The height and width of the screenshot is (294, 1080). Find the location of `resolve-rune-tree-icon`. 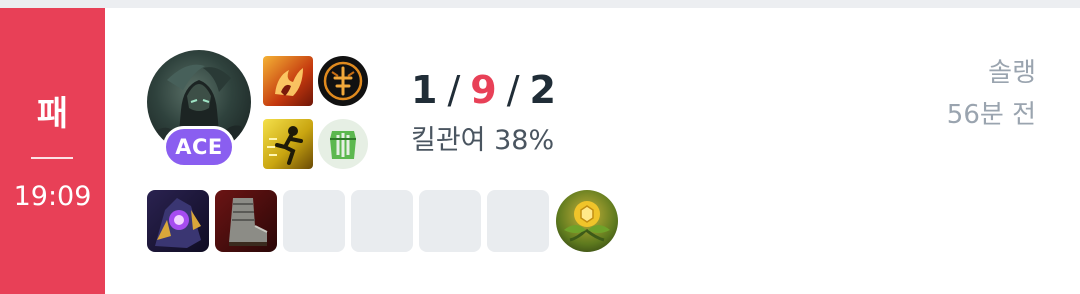

resolve-rune-tree-icon is located at coordinates (343, 144).